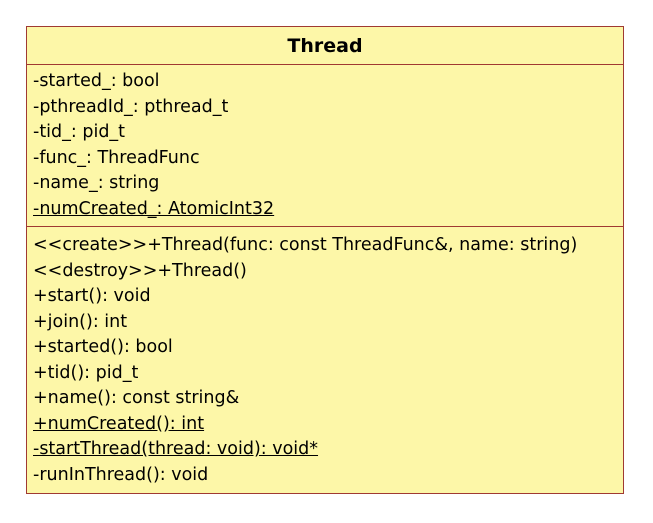  What do you see at coordinates (92, 296) in the screenshot?
I see `operation-start: +start(): void` at bounding box center [92, 296].